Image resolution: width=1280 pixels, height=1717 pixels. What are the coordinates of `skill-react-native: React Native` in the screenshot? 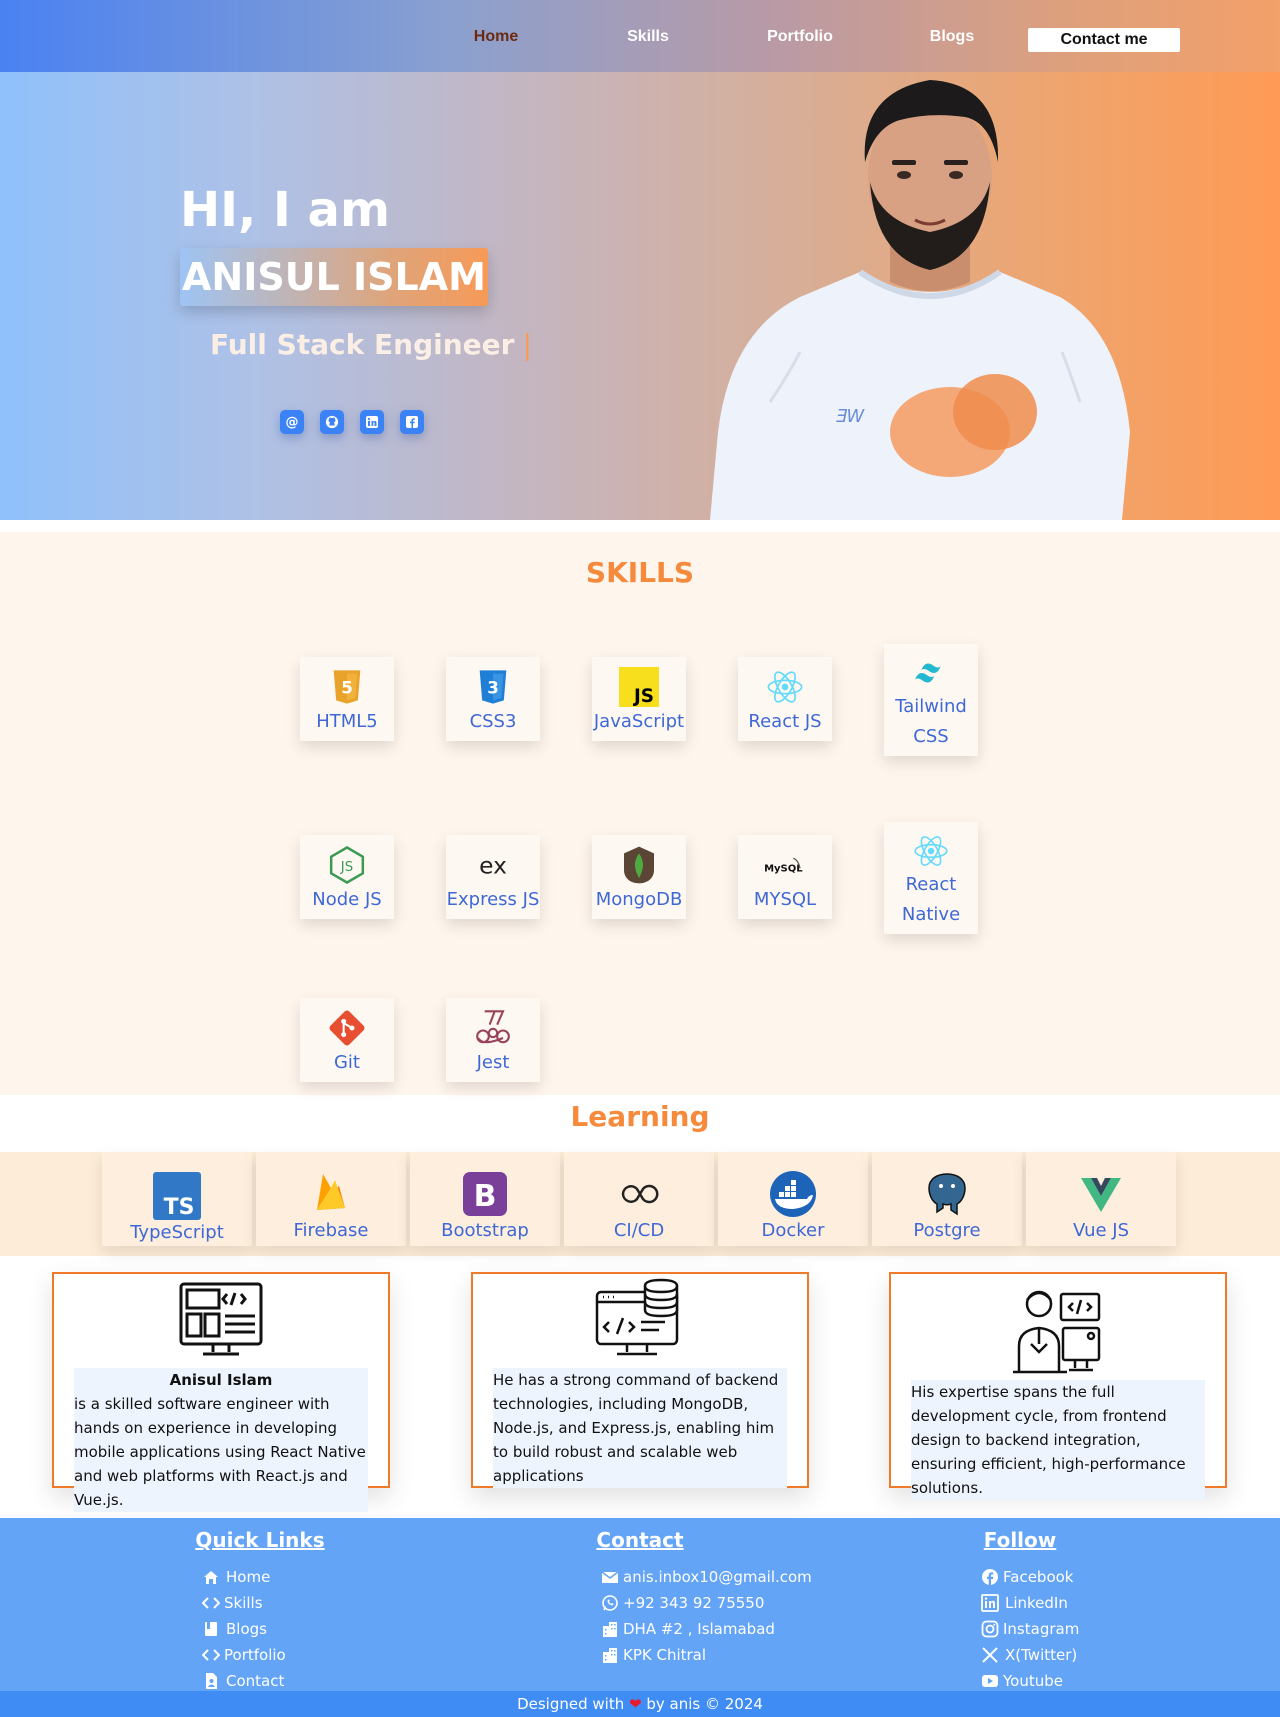 It's located at (931, 878).